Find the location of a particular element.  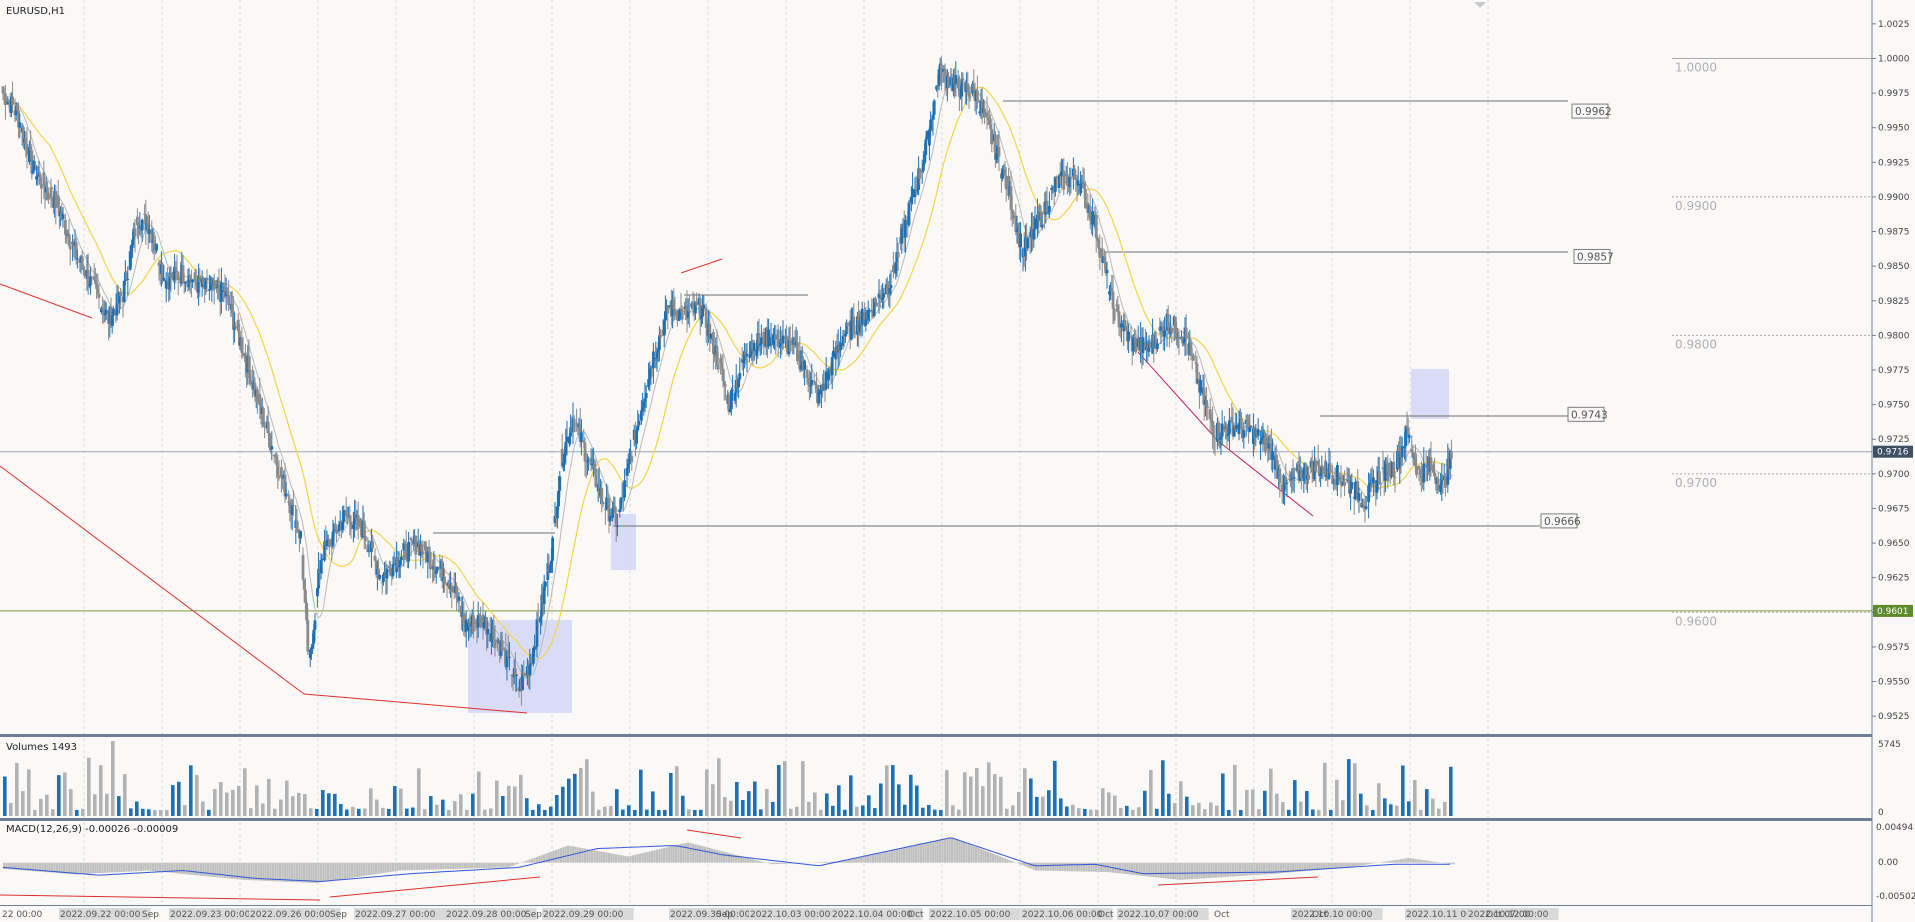

current-price-value: 0.9716 is located at coordinates (1893, 453).